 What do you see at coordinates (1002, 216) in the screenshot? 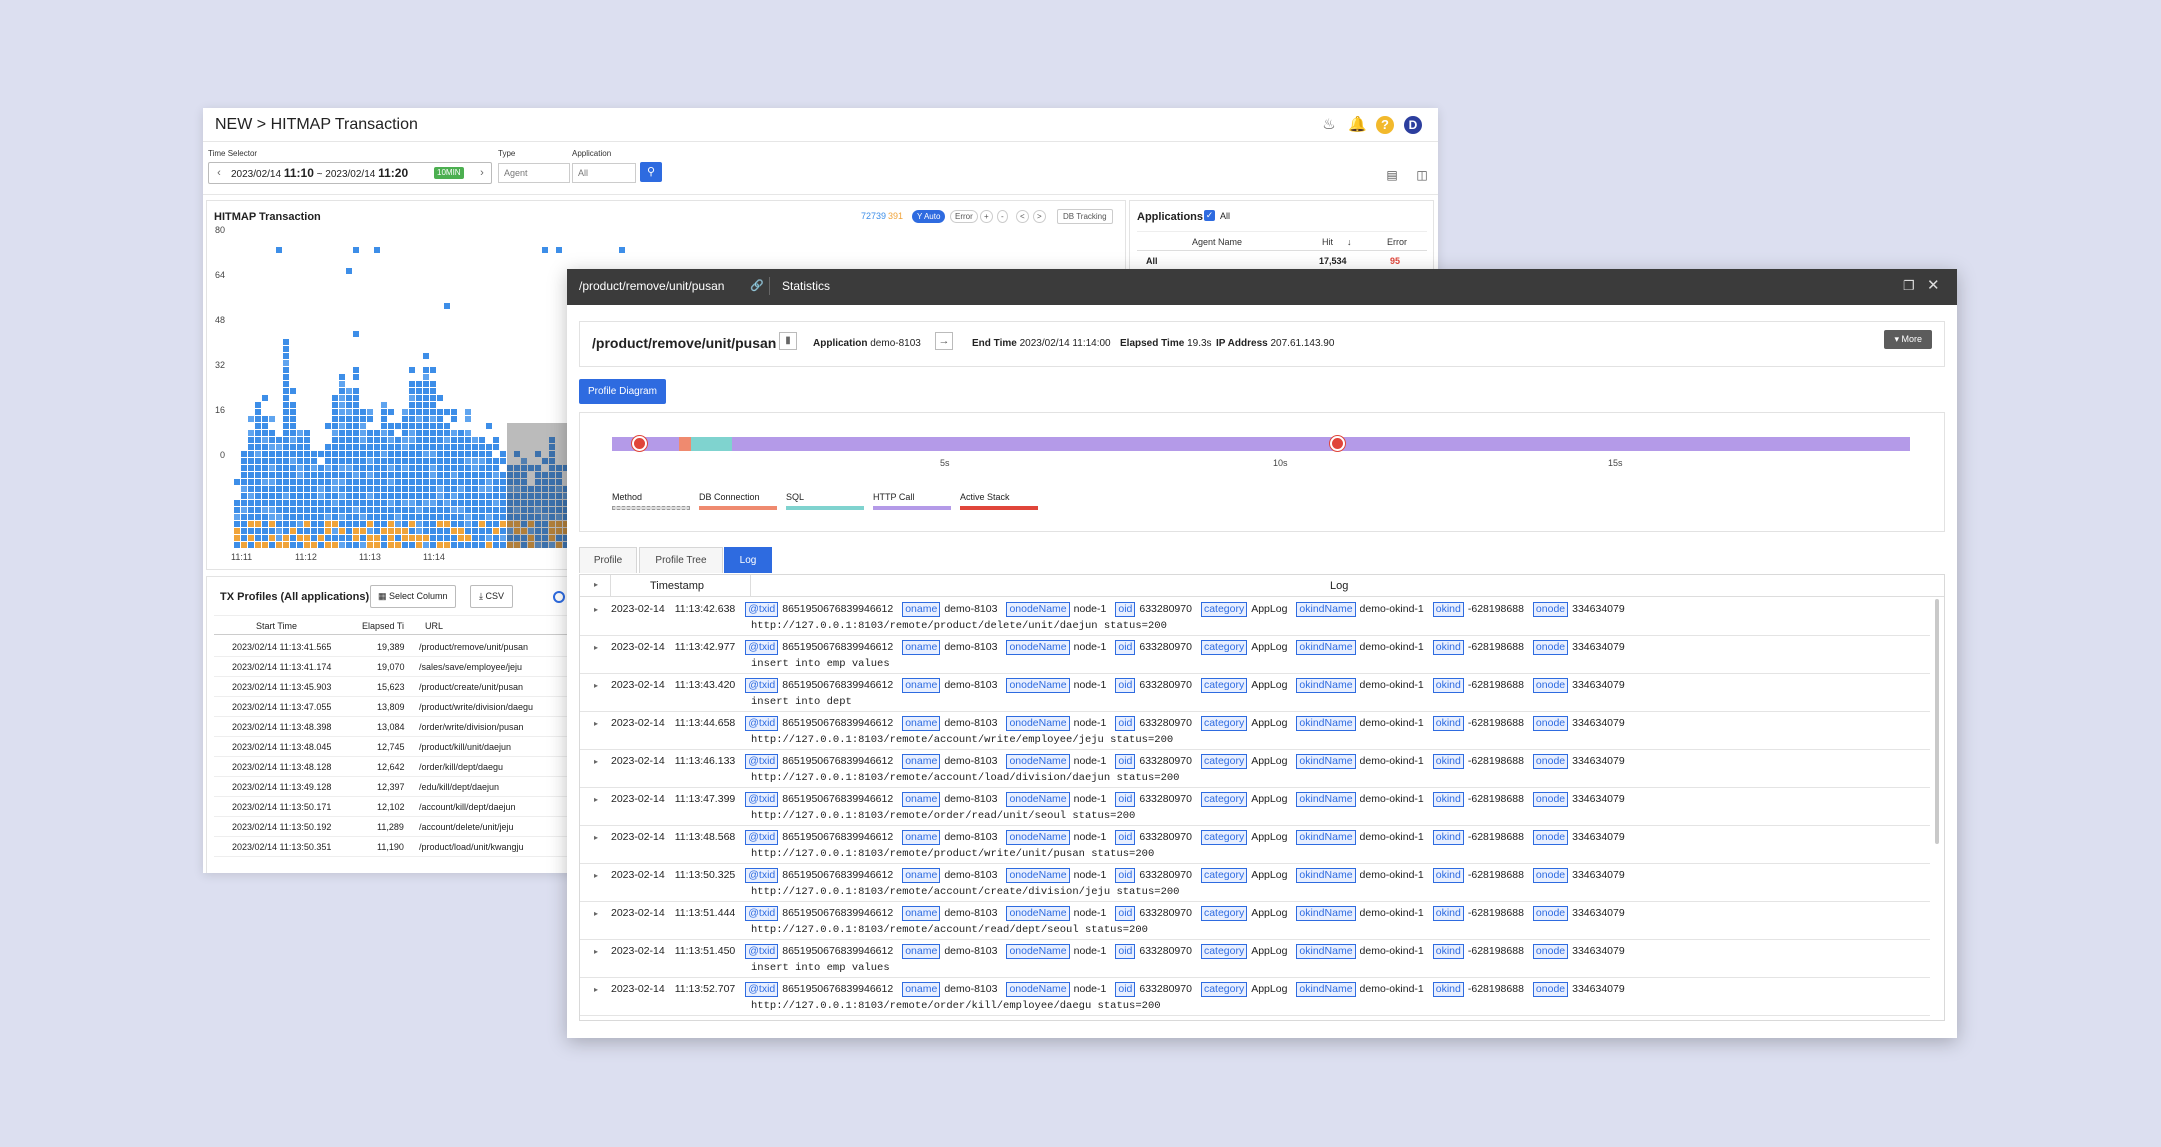
I see `zoom-out-icon: -` at bounding box center [1002, 216].